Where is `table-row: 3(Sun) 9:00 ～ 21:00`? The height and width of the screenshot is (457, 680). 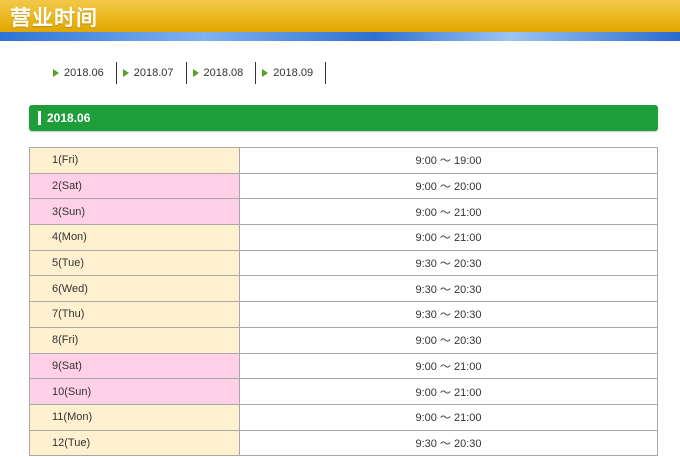
table-row: 3(Sun) 9:00 ～ 21:00 is located at coordinates (343, 212).